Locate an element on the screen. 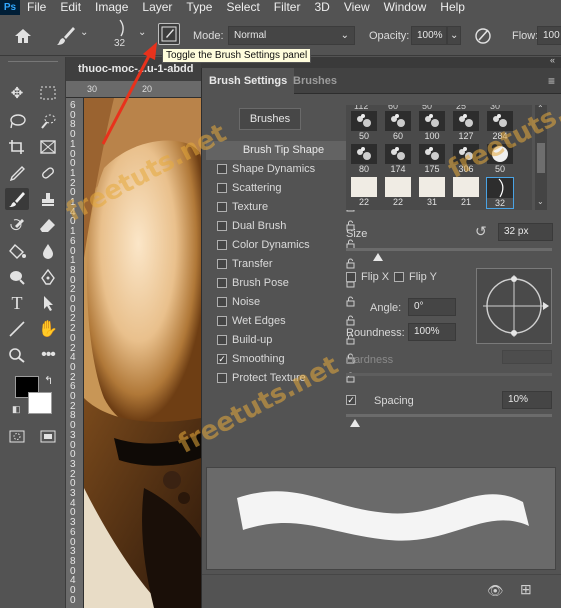 This screenshot has width=561, height=608. angle-field: 0° is located at coordinates (432, 307).